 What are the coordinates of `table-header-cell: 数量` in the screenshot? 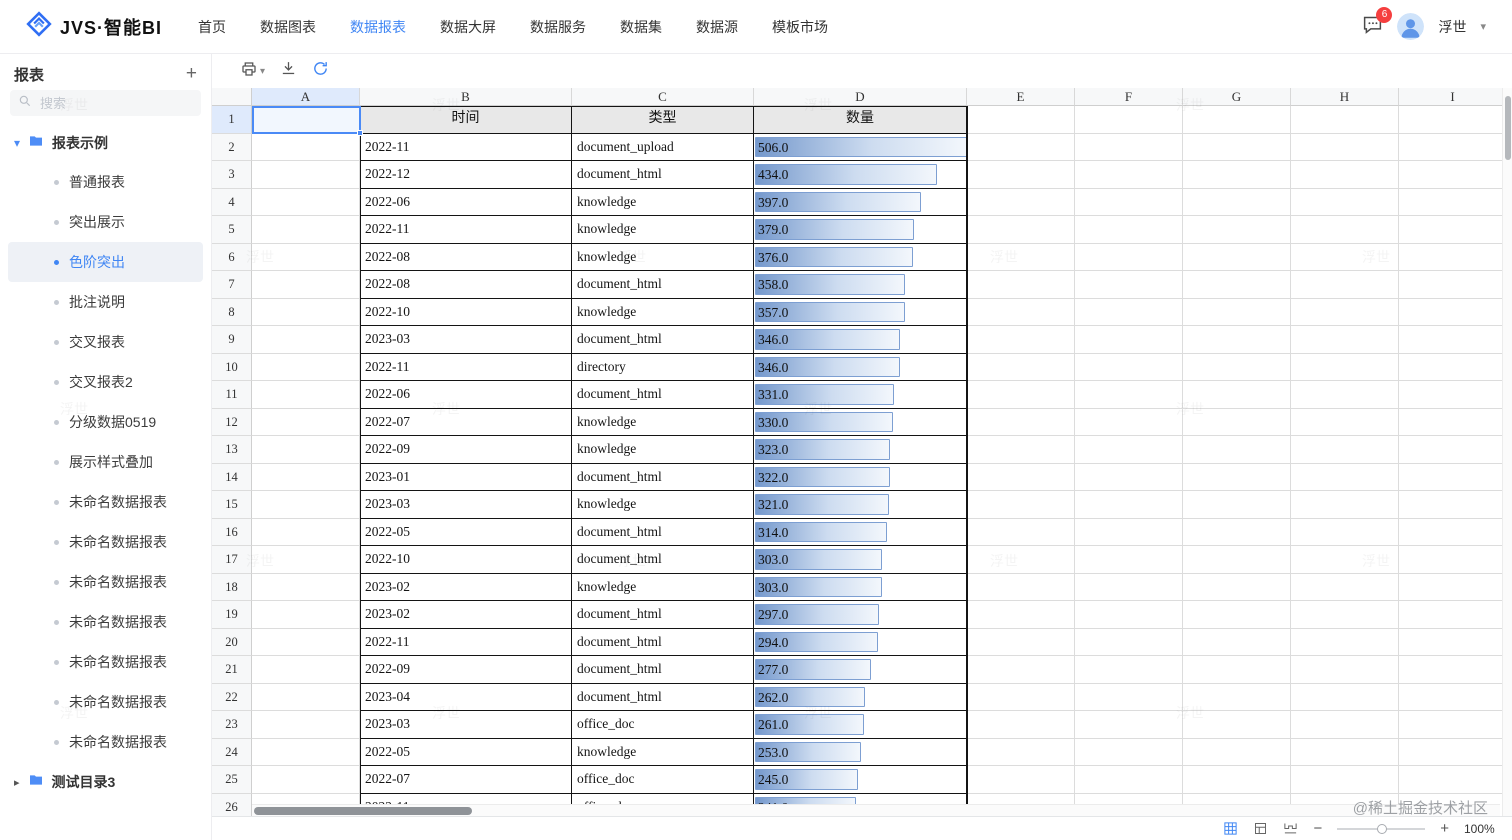 It's located at (860, 120).